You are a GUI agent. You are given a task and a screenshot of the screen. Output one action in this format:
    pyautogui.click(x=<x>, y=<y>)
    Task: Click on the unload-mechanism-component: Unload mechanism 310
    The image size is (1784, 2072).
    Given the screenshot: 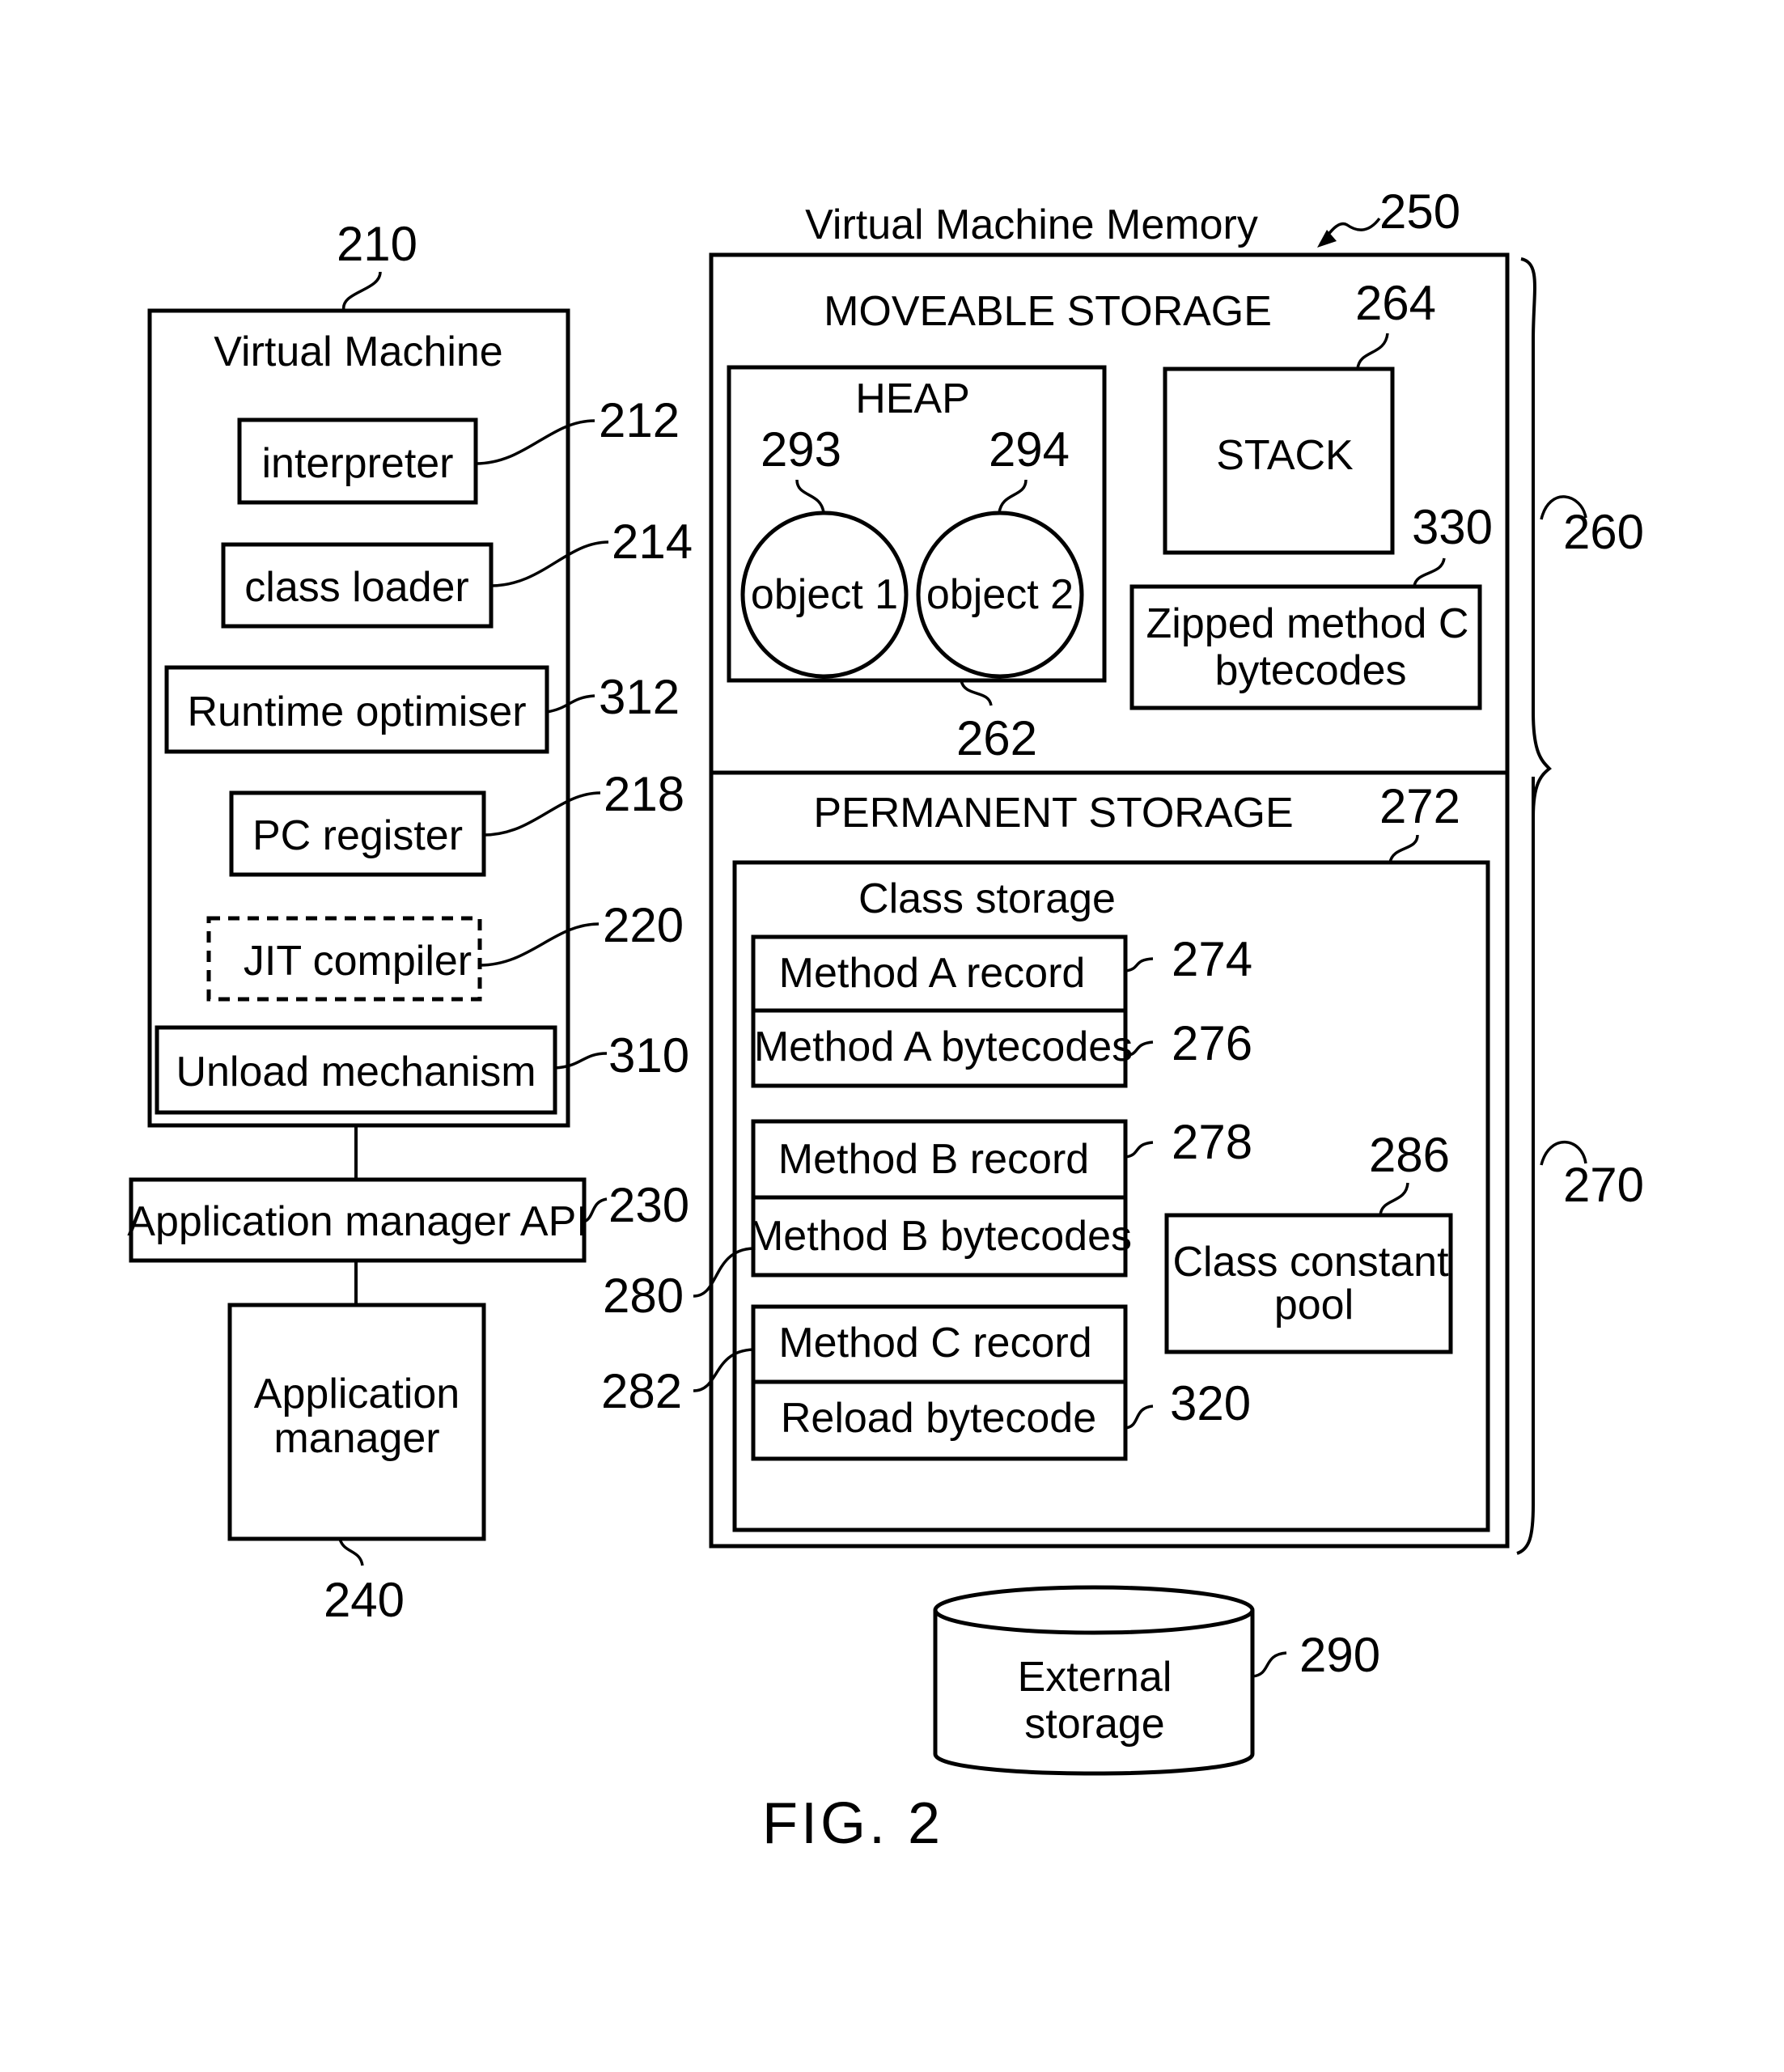 What is the action you would take?
    pyautogui.click(x=422, y=1070)
    